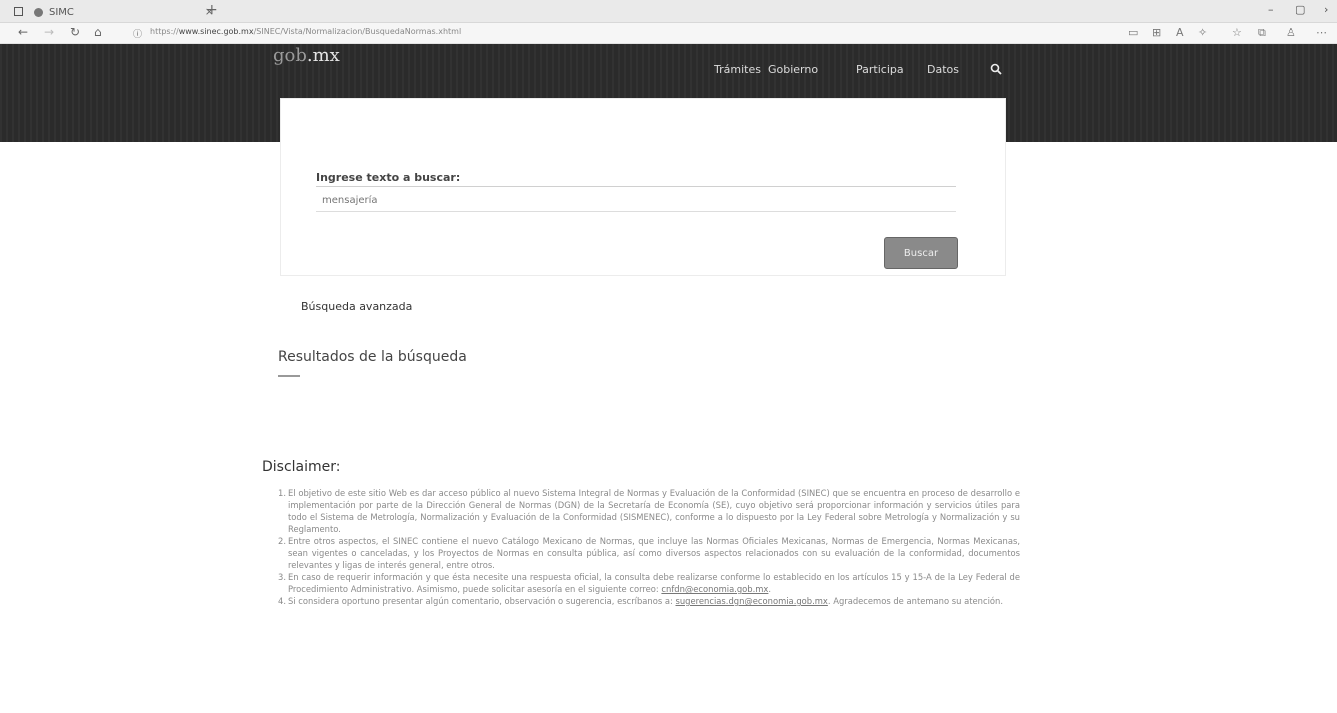  I want to click on suggestions-email-link: sugerencias.dgn@economia.gob.mx, so click(752, 601).